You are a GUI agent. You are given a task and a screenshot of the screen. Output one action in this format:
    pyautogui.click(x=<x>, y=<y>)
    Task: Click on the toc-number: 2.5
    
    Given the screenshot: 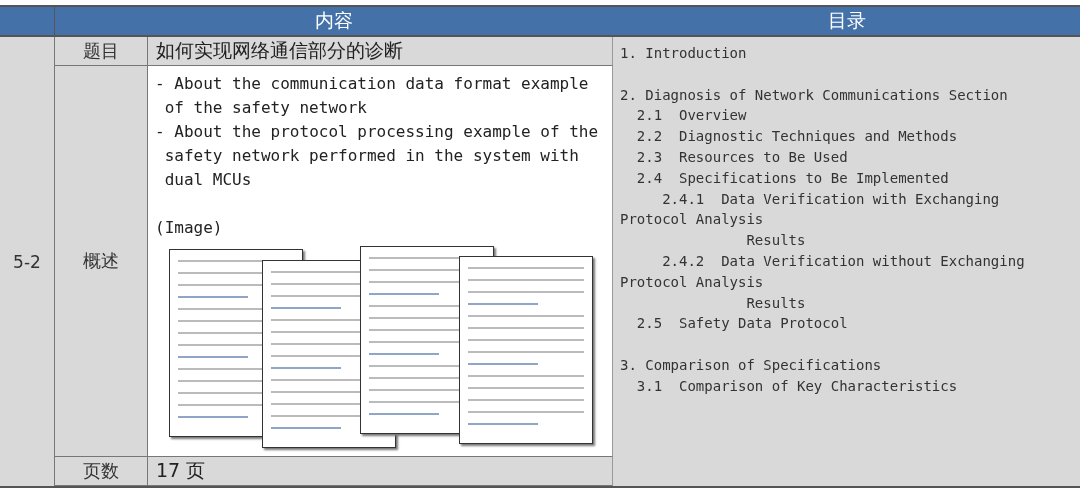 What is the action you would take?
    pyautogui.click(x=649, y=323)
    